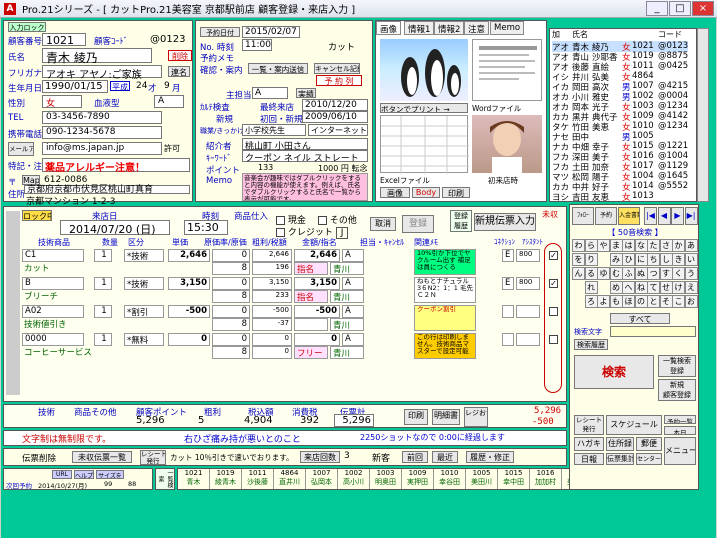 The width and height of the screenshot is (717, 538). What do you see at coordinates (666, 287) in the screenshot?
I see `kana-key: せ` at bounding box center [666, 287].